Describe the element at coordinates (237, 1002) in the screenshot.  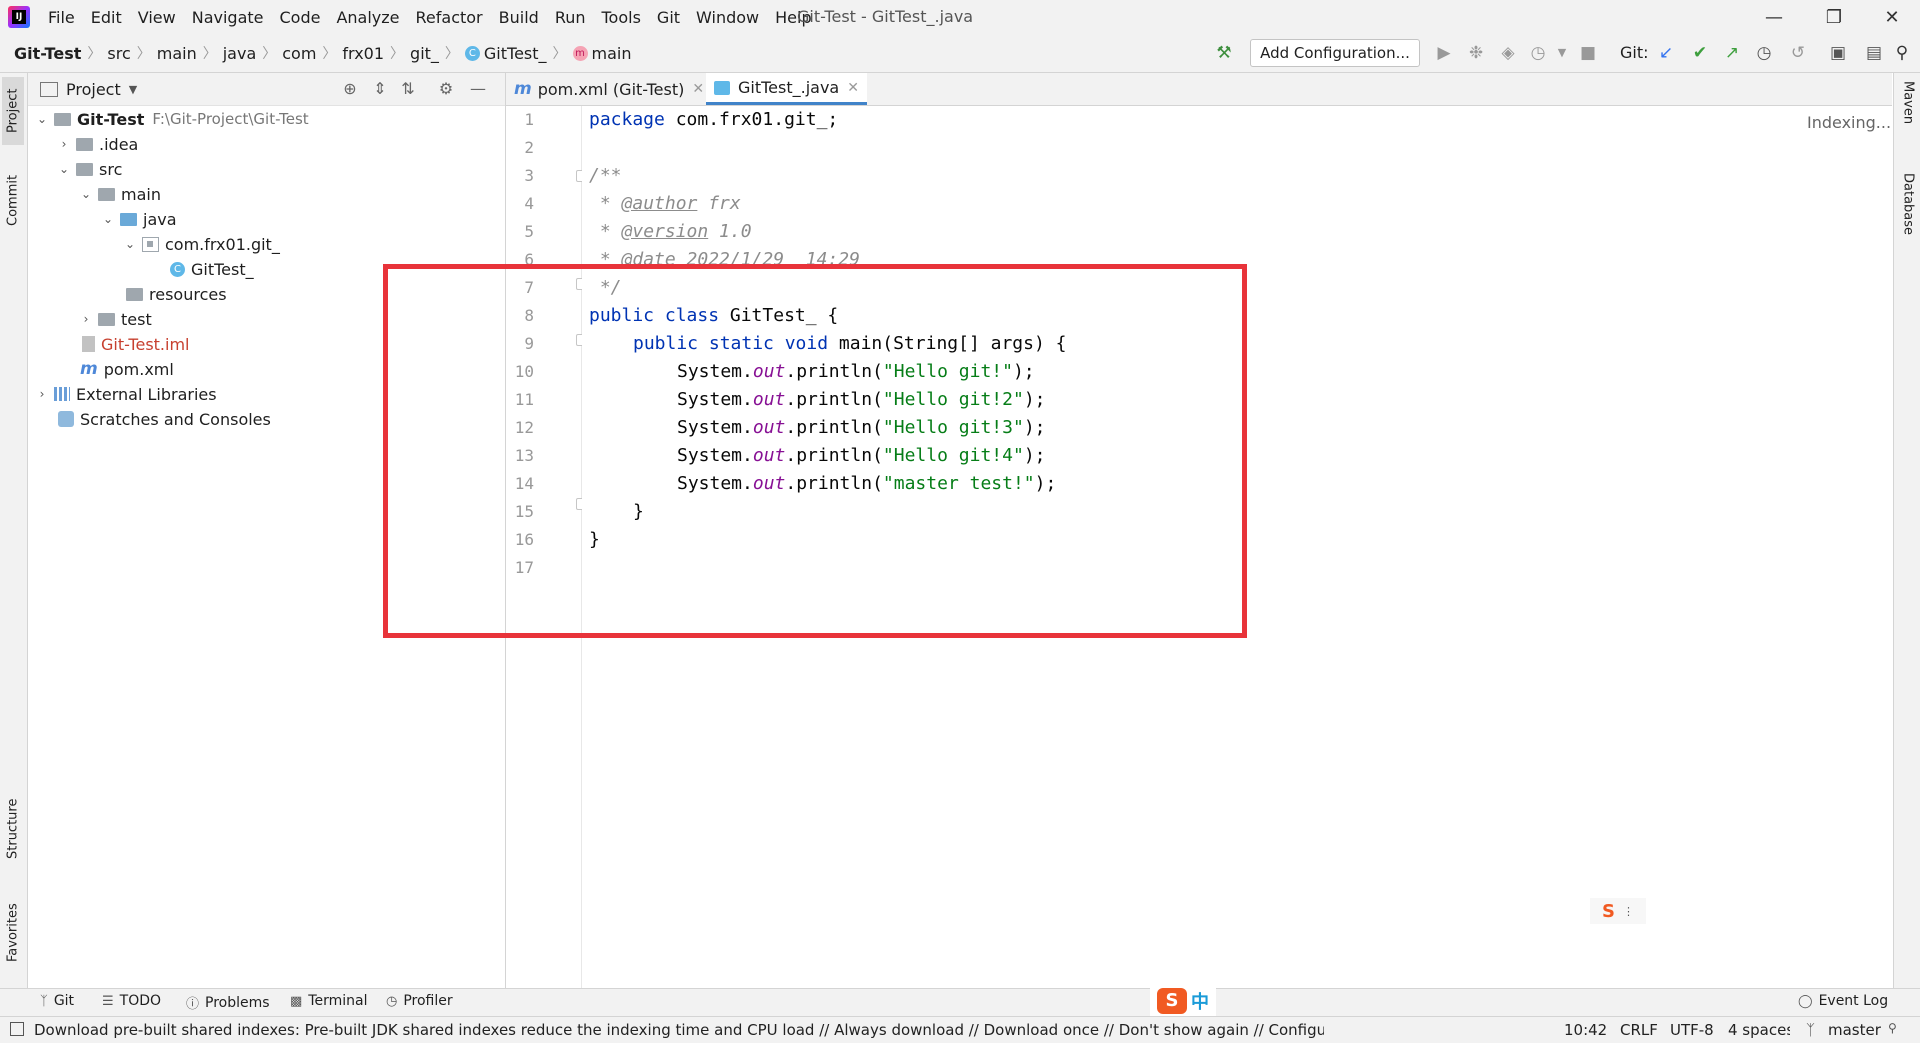
I see `problems-tool-label: Problems` at that location.